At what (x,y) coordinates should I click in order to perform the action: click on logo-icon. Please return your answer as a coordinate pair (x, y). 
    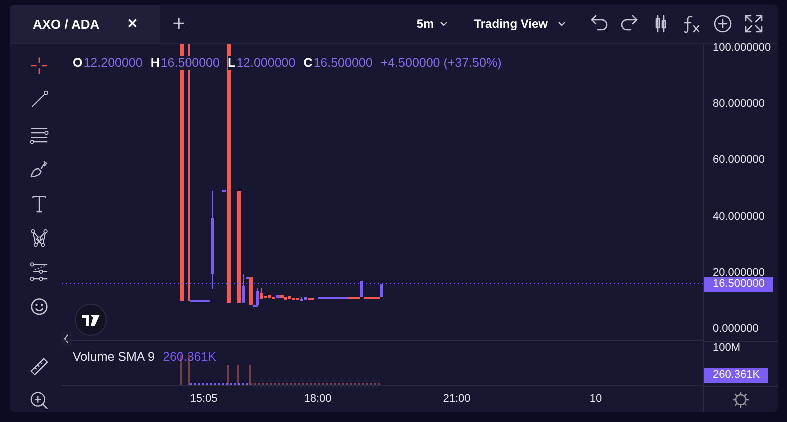
    Looking at the image, I should click on (91, 320).